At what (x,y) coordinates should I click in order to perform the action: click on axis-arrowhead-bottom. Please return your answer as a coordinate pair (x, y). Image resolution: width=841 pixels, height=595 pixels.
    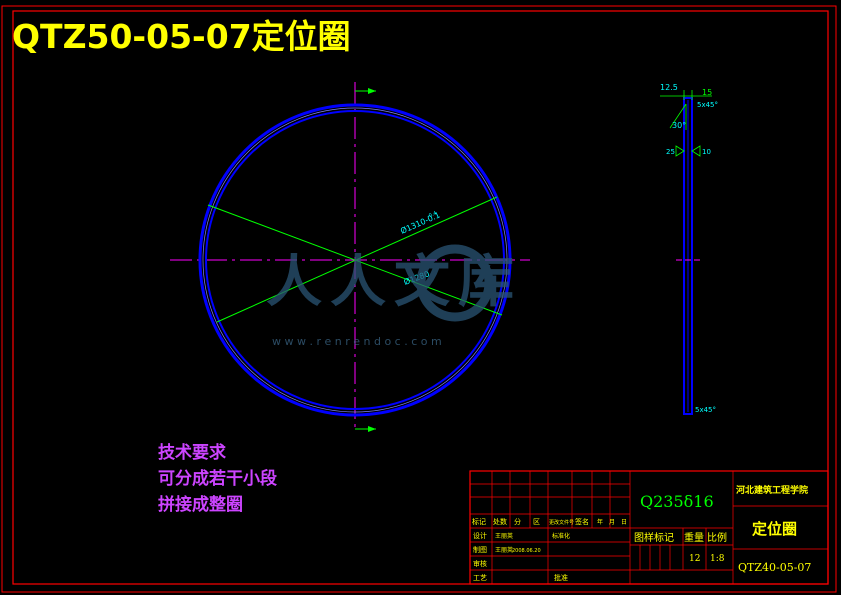
    Looking at the image, I should click on (372, 429).